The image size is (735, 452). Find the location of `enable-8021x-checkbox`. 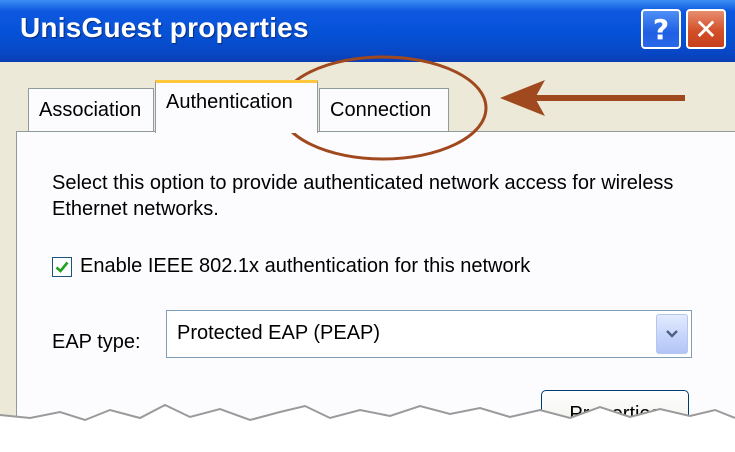

enable-8021x-checkbox is located at coordinates (62, 266).